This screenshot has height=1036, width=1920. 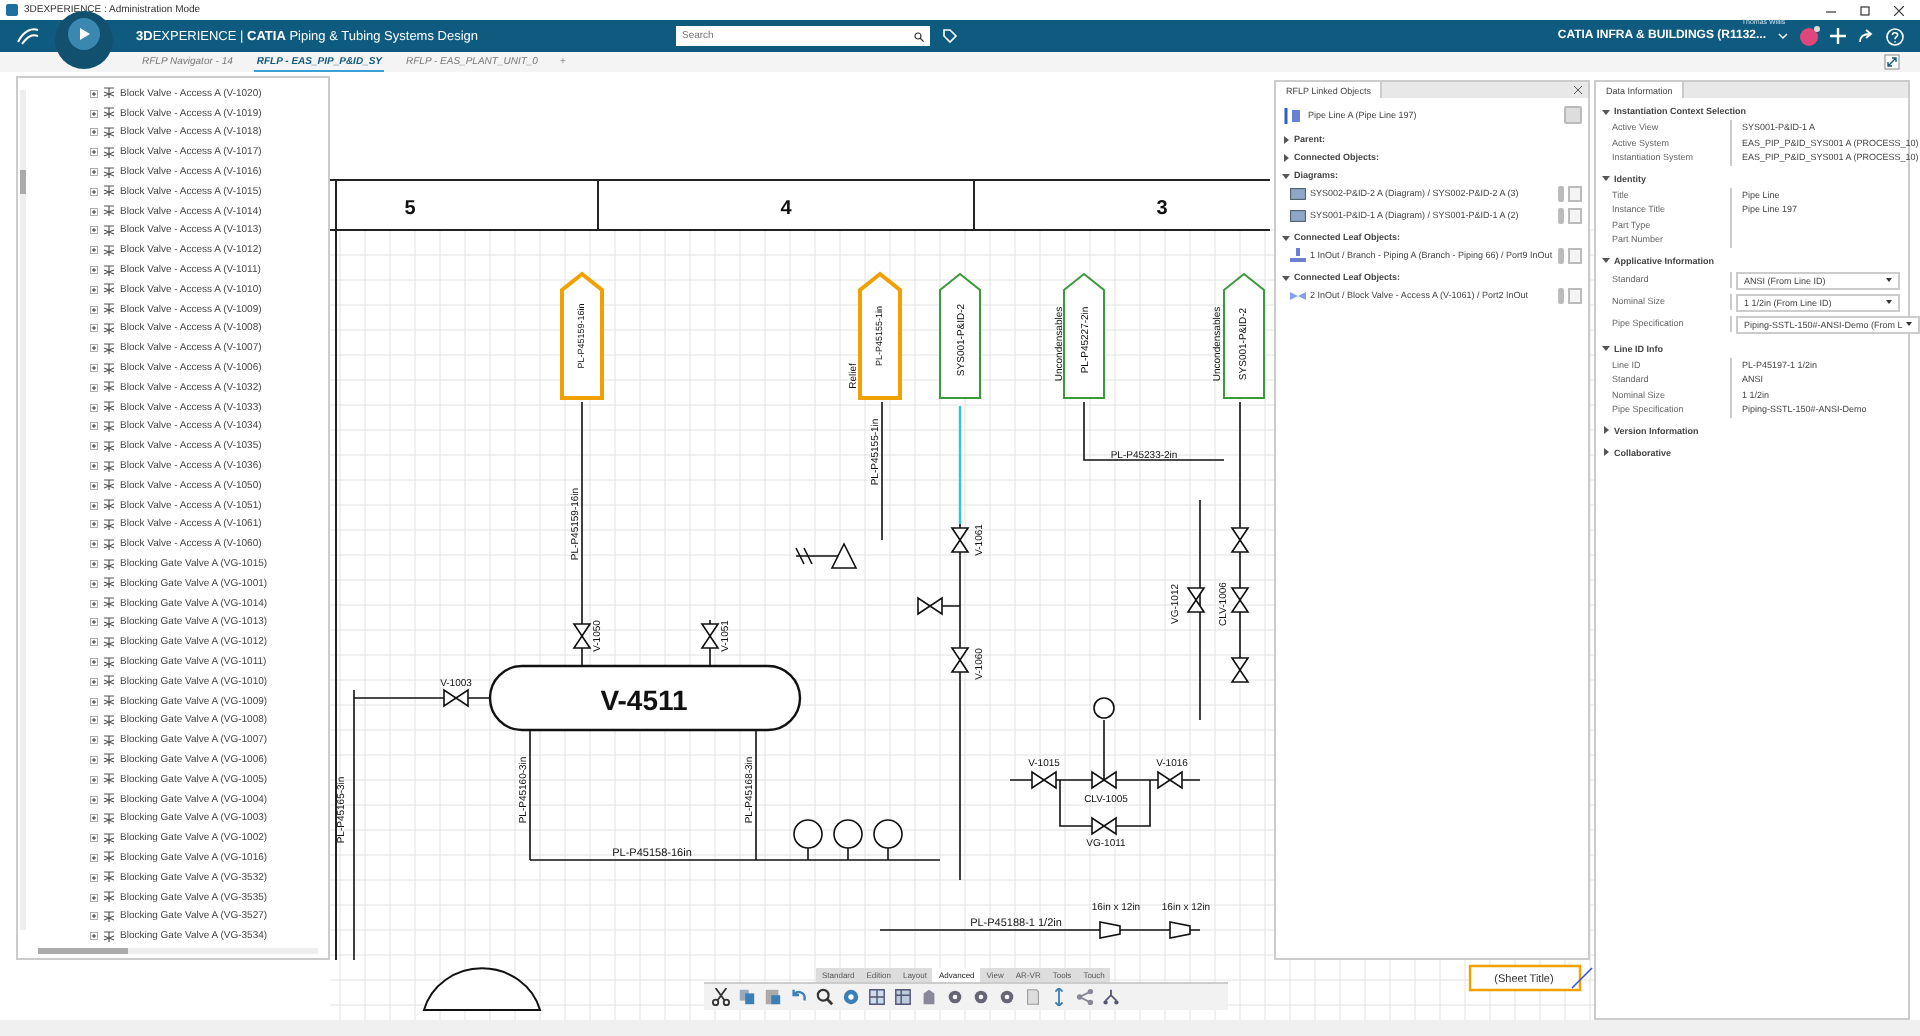 What do you see at coordinates (1298, 255) in the screenshot?
I see `branch-icon` at bounding box center [1298, 255].